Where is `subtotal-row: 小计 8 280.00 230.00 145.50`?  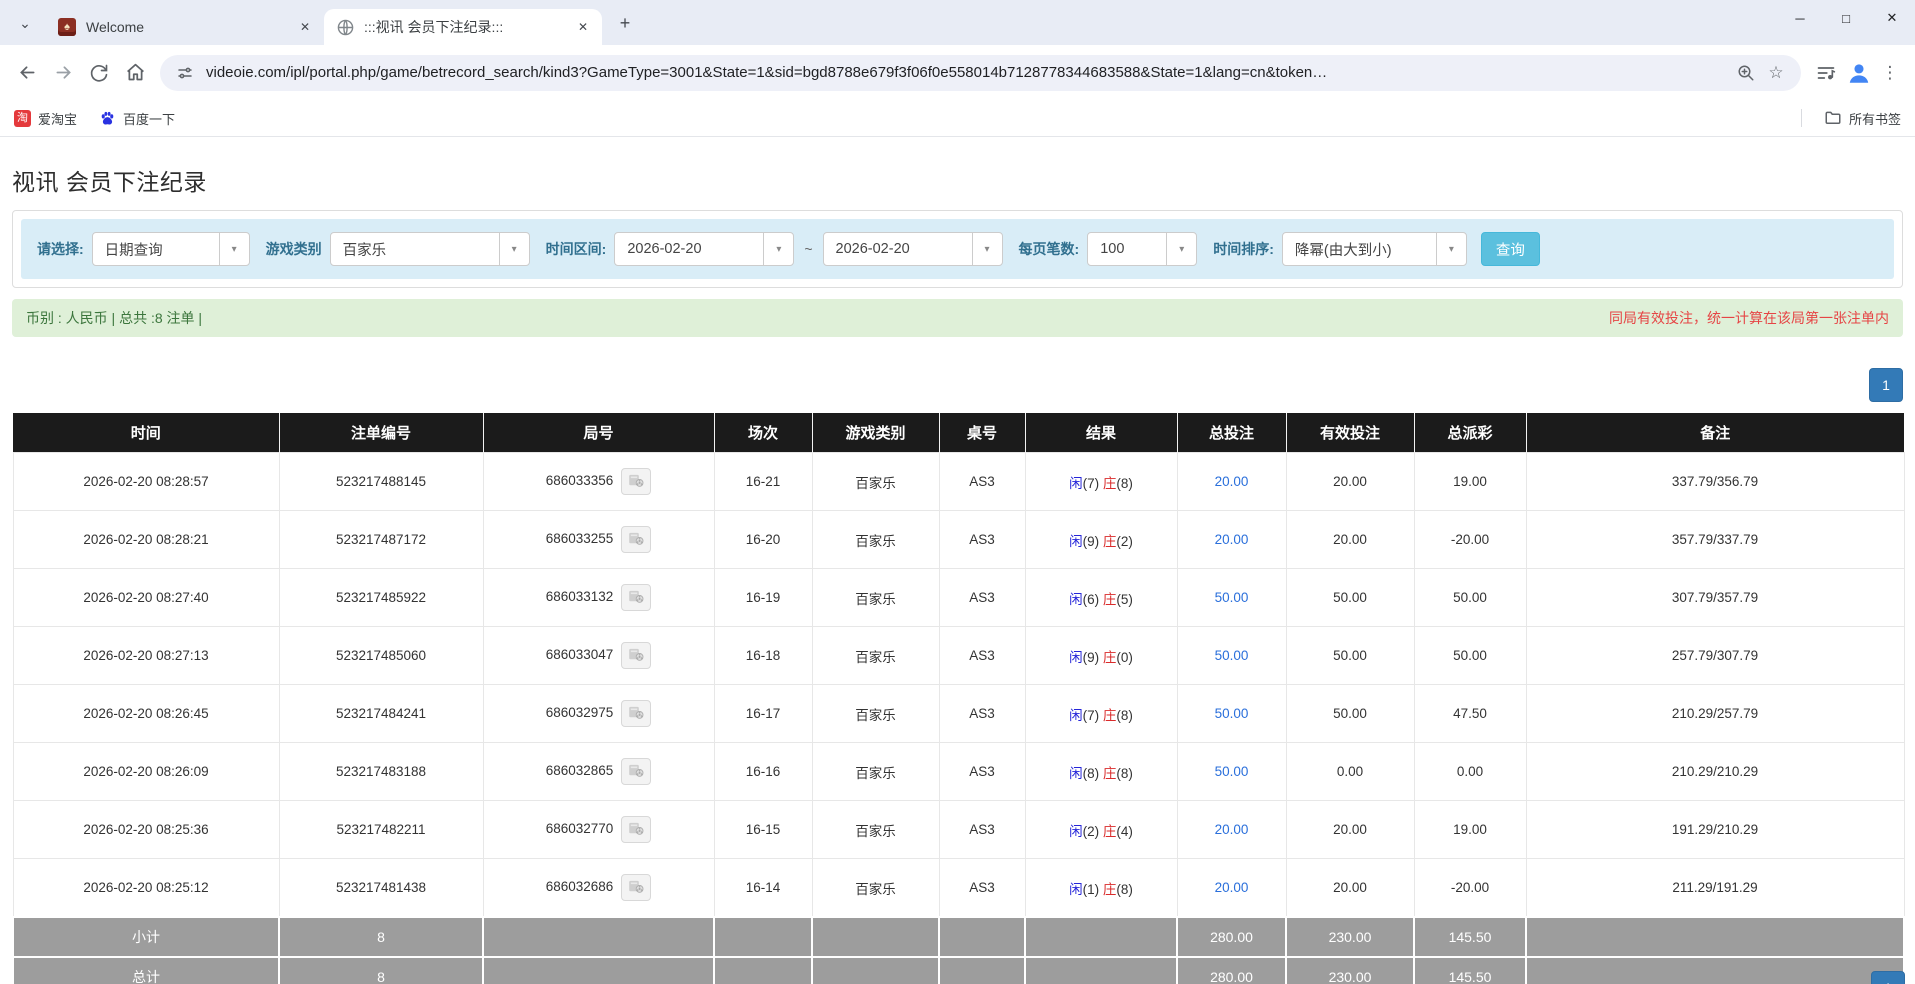
subtotal-row: 小计 8 280.00 230.00 145.50 is located at coordinates (958, 937).